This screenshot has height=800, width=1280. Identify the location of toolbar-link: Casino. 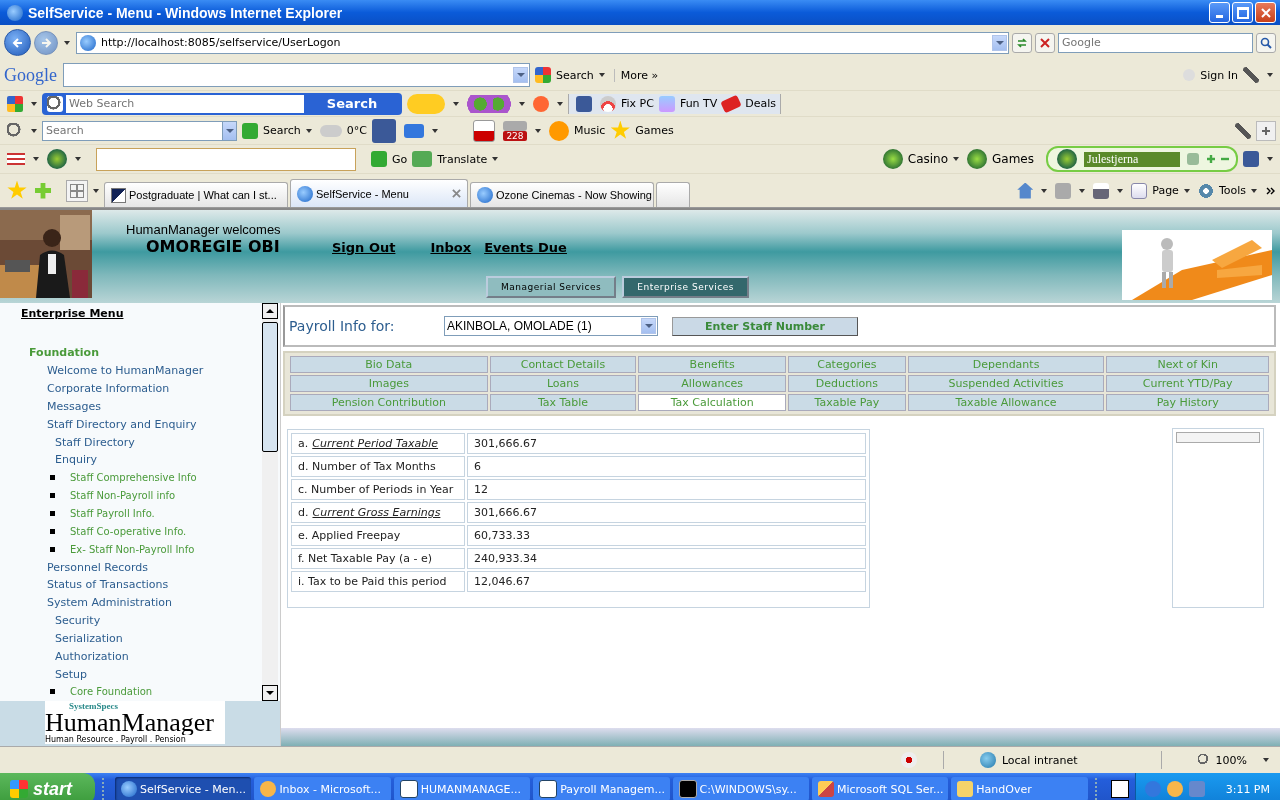
(927, 159).